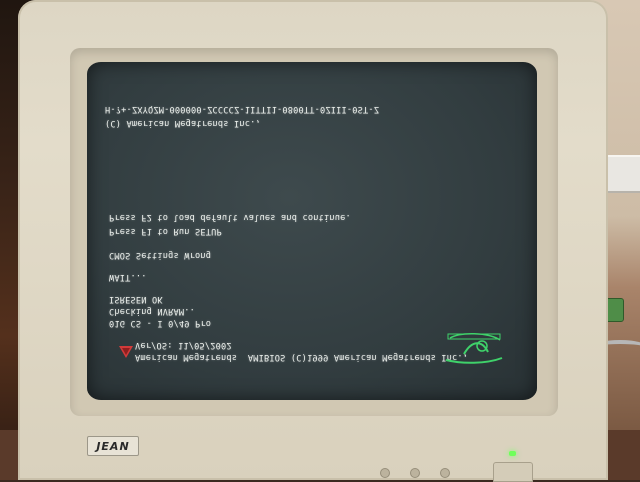 This screenshot has width=640, height=482. I want to click on bios-line-9: 01G CS - I 0/49 Pro, so click(160, 323).